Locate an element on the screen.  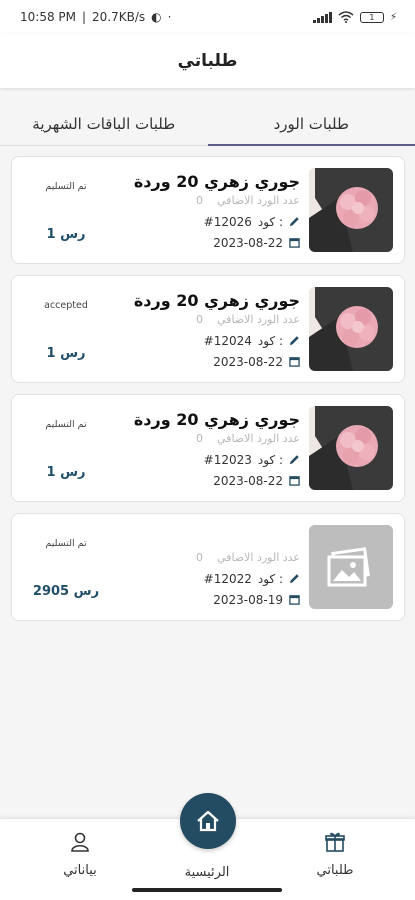
home-icon is located at coordinates (208, 821).